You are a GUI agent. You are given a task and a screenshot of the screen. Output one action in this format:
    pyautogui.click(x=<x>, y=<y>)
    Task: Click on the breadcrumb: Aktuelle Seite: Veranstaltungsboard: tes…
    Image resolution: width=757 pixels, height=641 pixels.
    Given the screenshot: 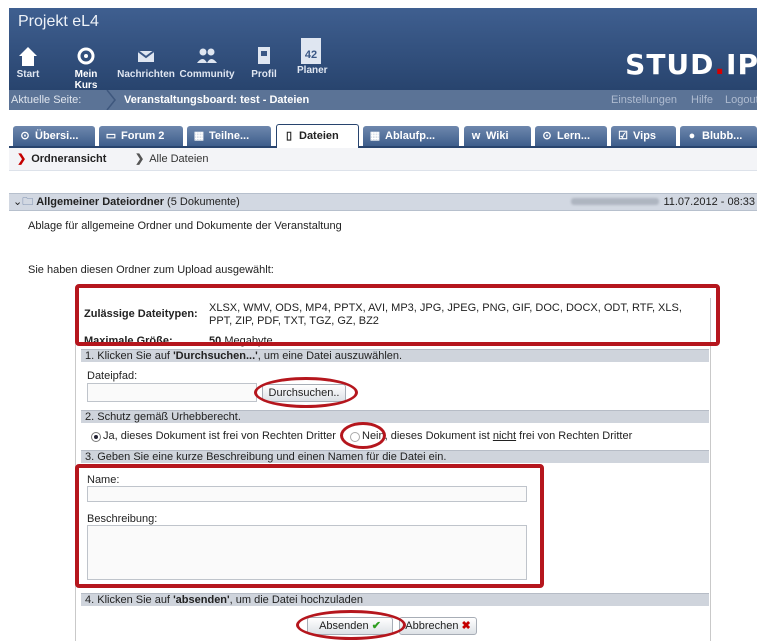 What is the action you would take?
    pyautogui.click(x=383, y=100)
    